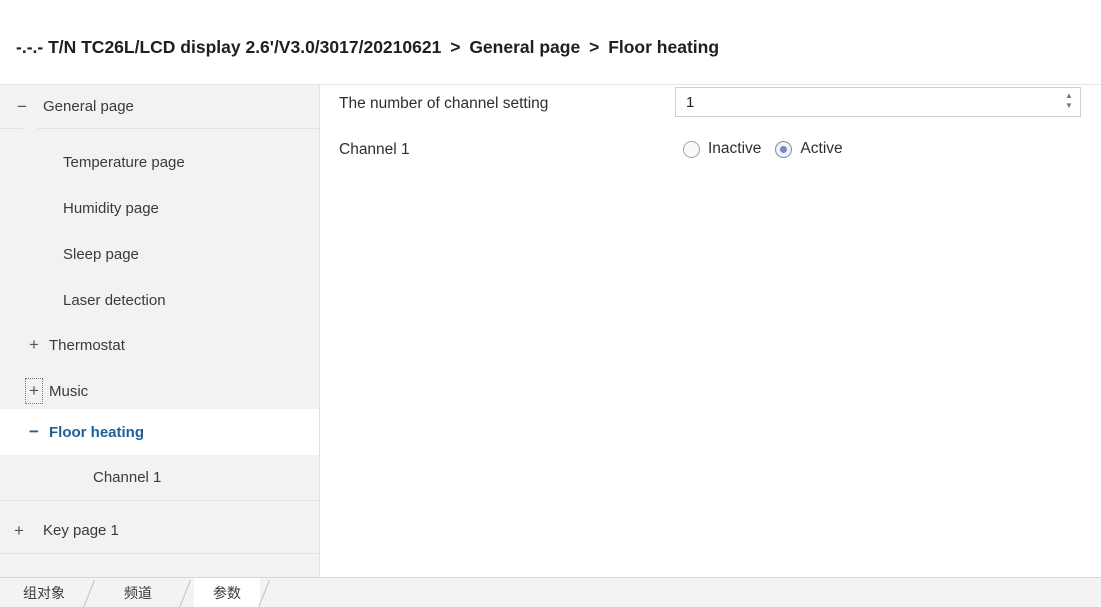  Describe the element at coordinates (374, 149) in the screenshot. I see `channel-1-label: Channel 1` at that location.